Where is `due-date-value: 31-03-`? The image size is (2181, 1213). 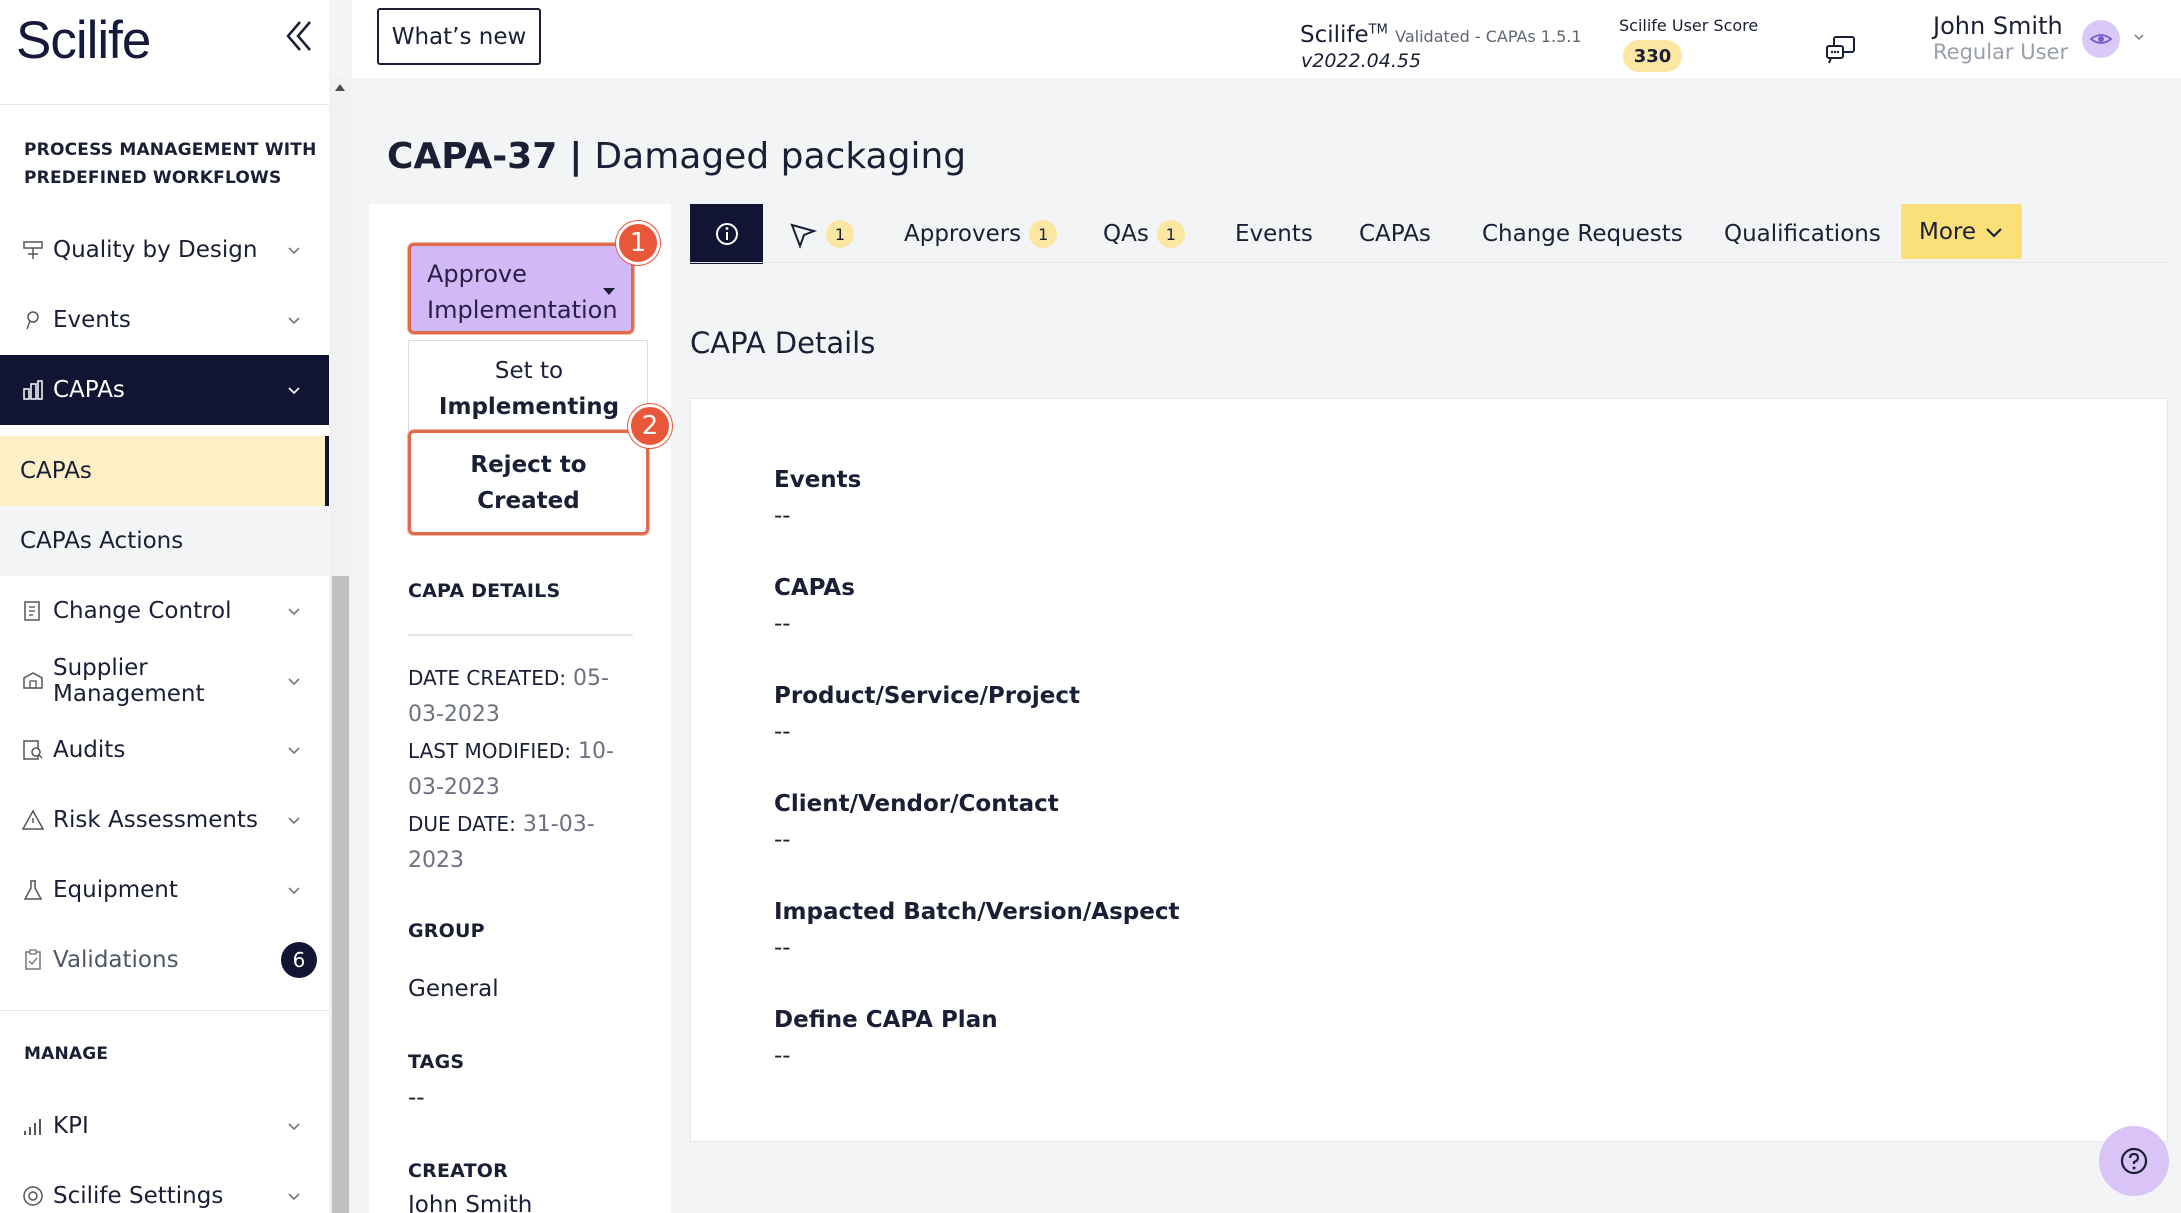 due-date-value: 31-03- is located at coordinates (558, 824).